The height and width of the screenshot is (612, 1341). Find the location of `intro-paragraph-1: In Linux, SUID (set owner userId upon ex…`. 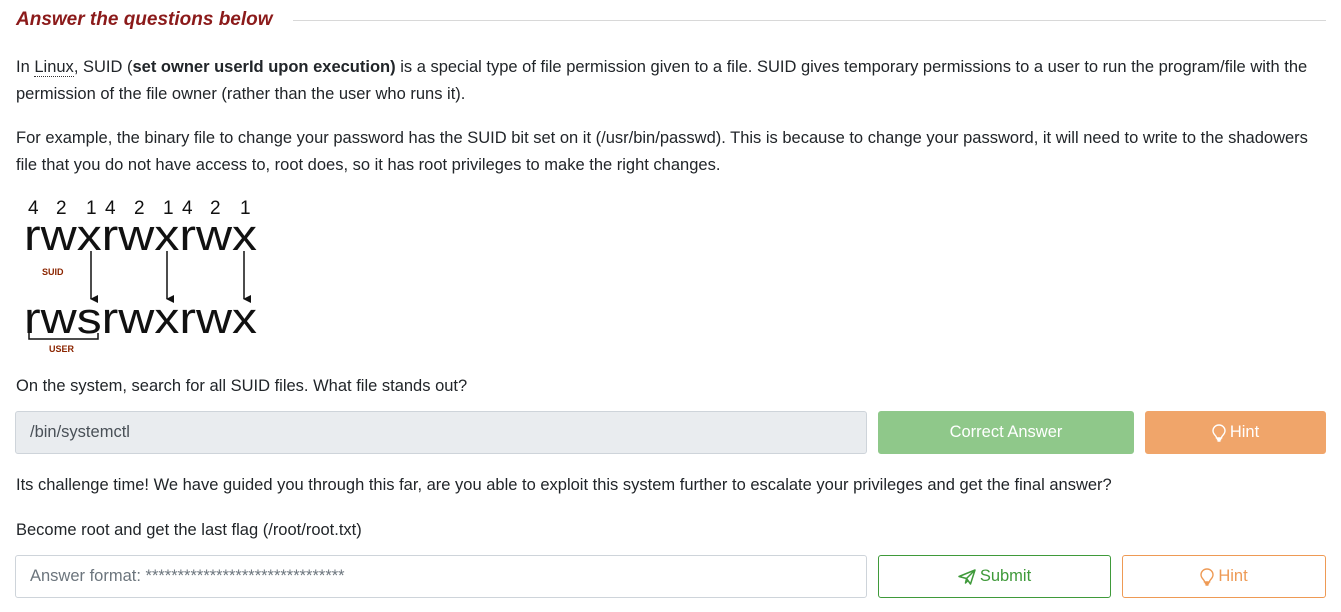

intro-paragraph-1: In Linux, SUID (set owner userId upon ex… is located at coordinates (662, 80).